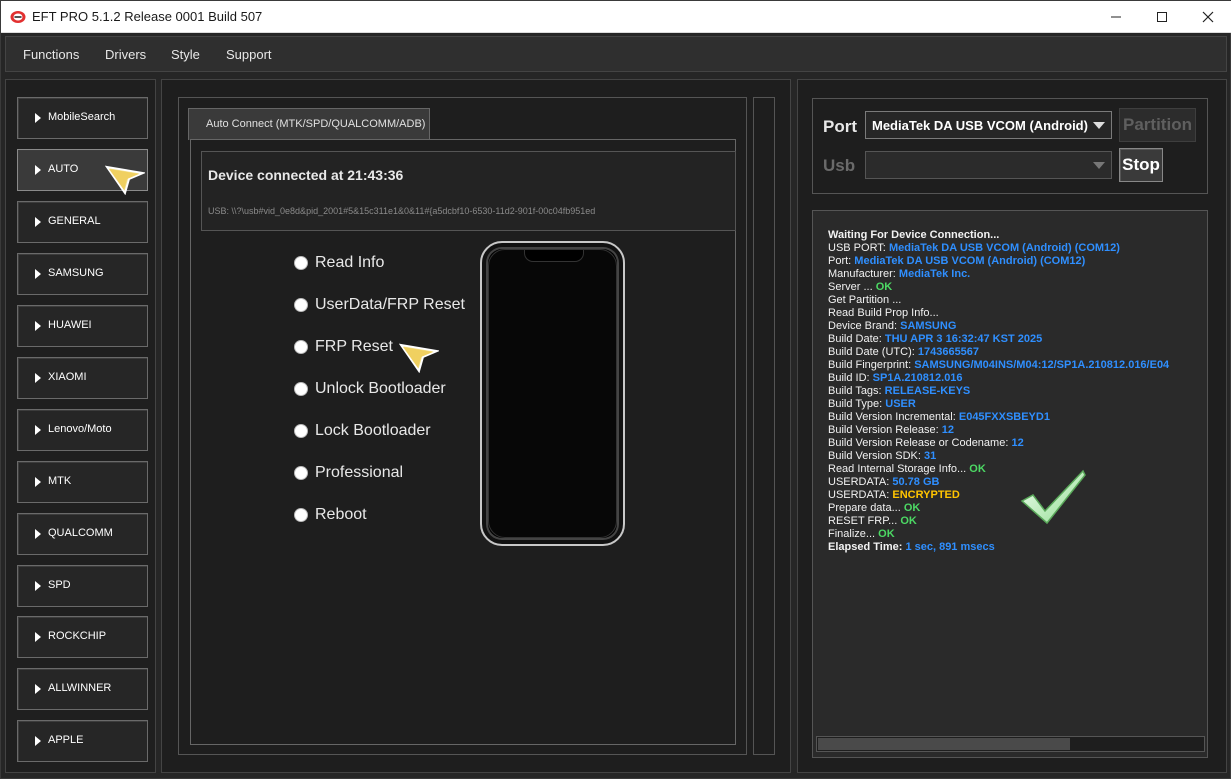  What do you see at coordinates (370, 389) in the screenshot?
I see `option-unlock-bootloader: Unlock Bootloader` at bounding box center [370, 389].